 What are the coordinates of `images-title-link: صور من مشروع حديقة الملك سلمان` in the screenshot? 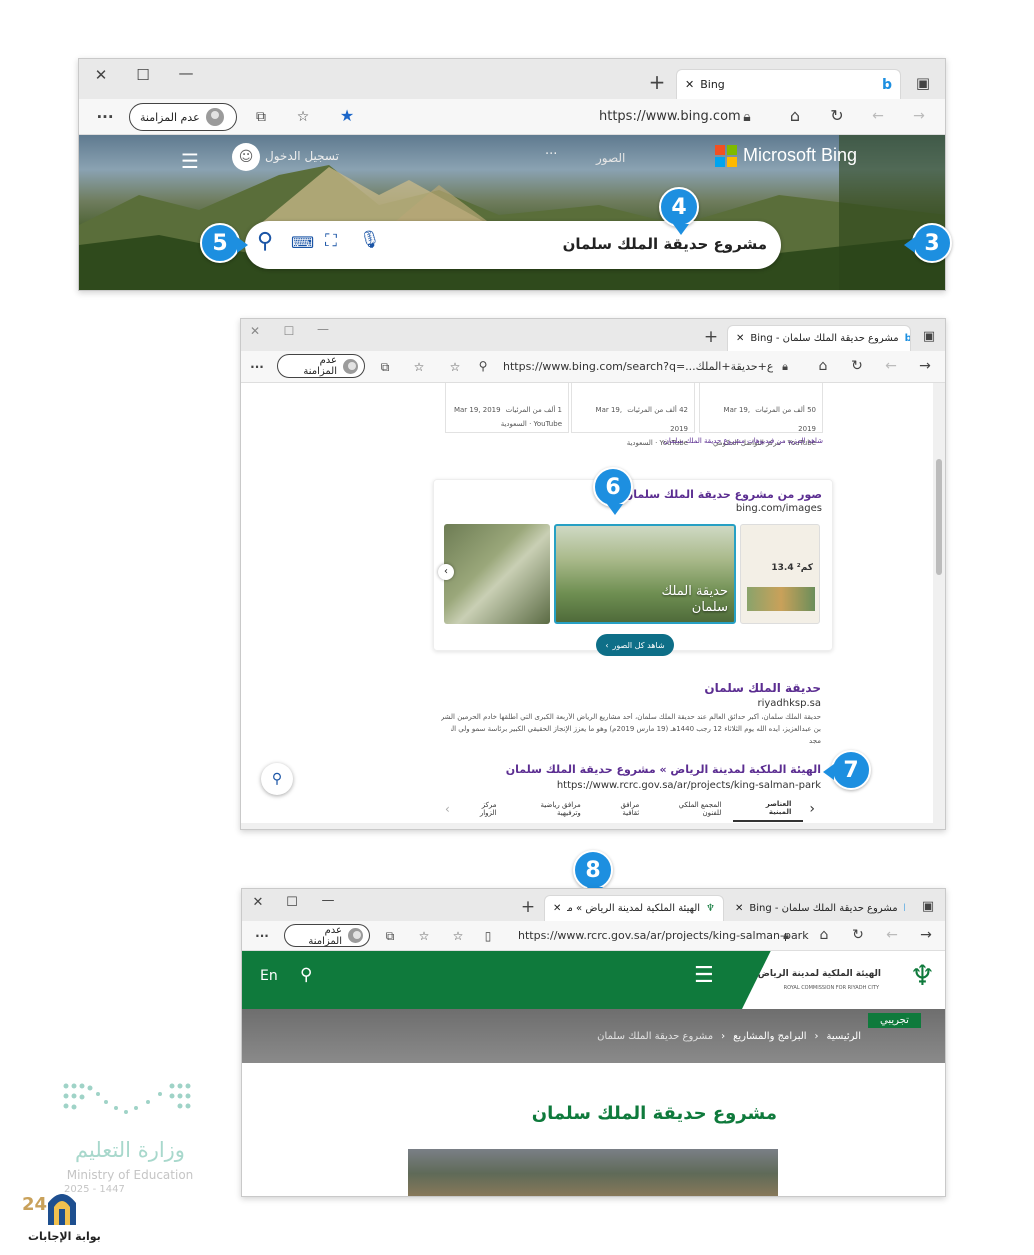 It's located at (723, 494).